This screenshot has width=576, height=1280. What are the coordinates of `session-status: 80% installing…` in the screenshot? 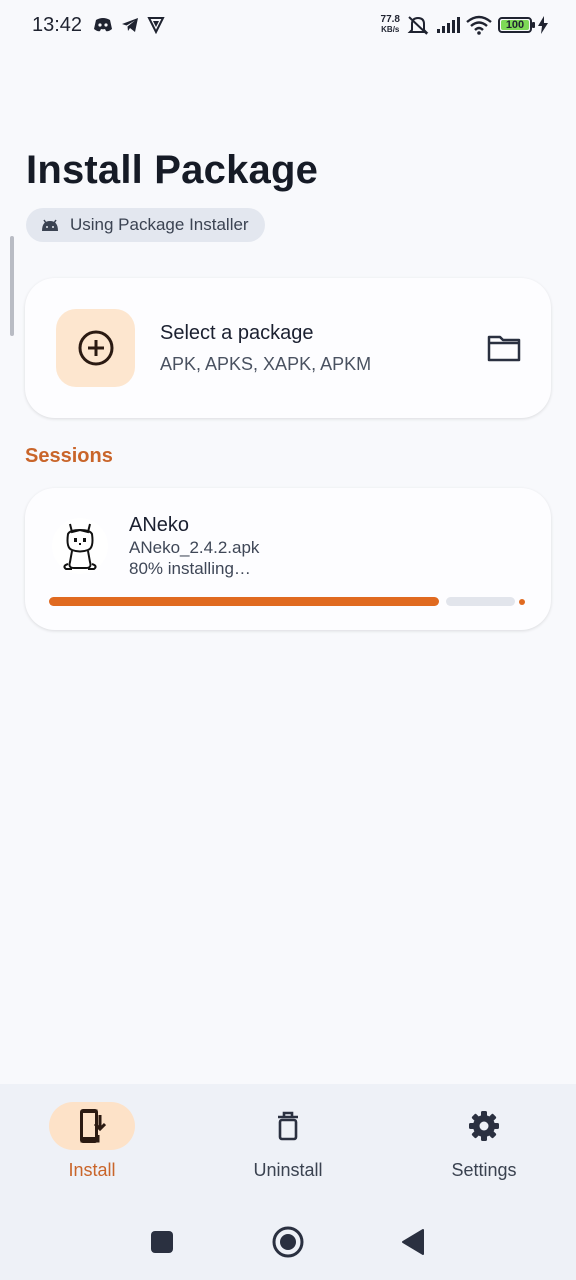 It's located at (190, 568).